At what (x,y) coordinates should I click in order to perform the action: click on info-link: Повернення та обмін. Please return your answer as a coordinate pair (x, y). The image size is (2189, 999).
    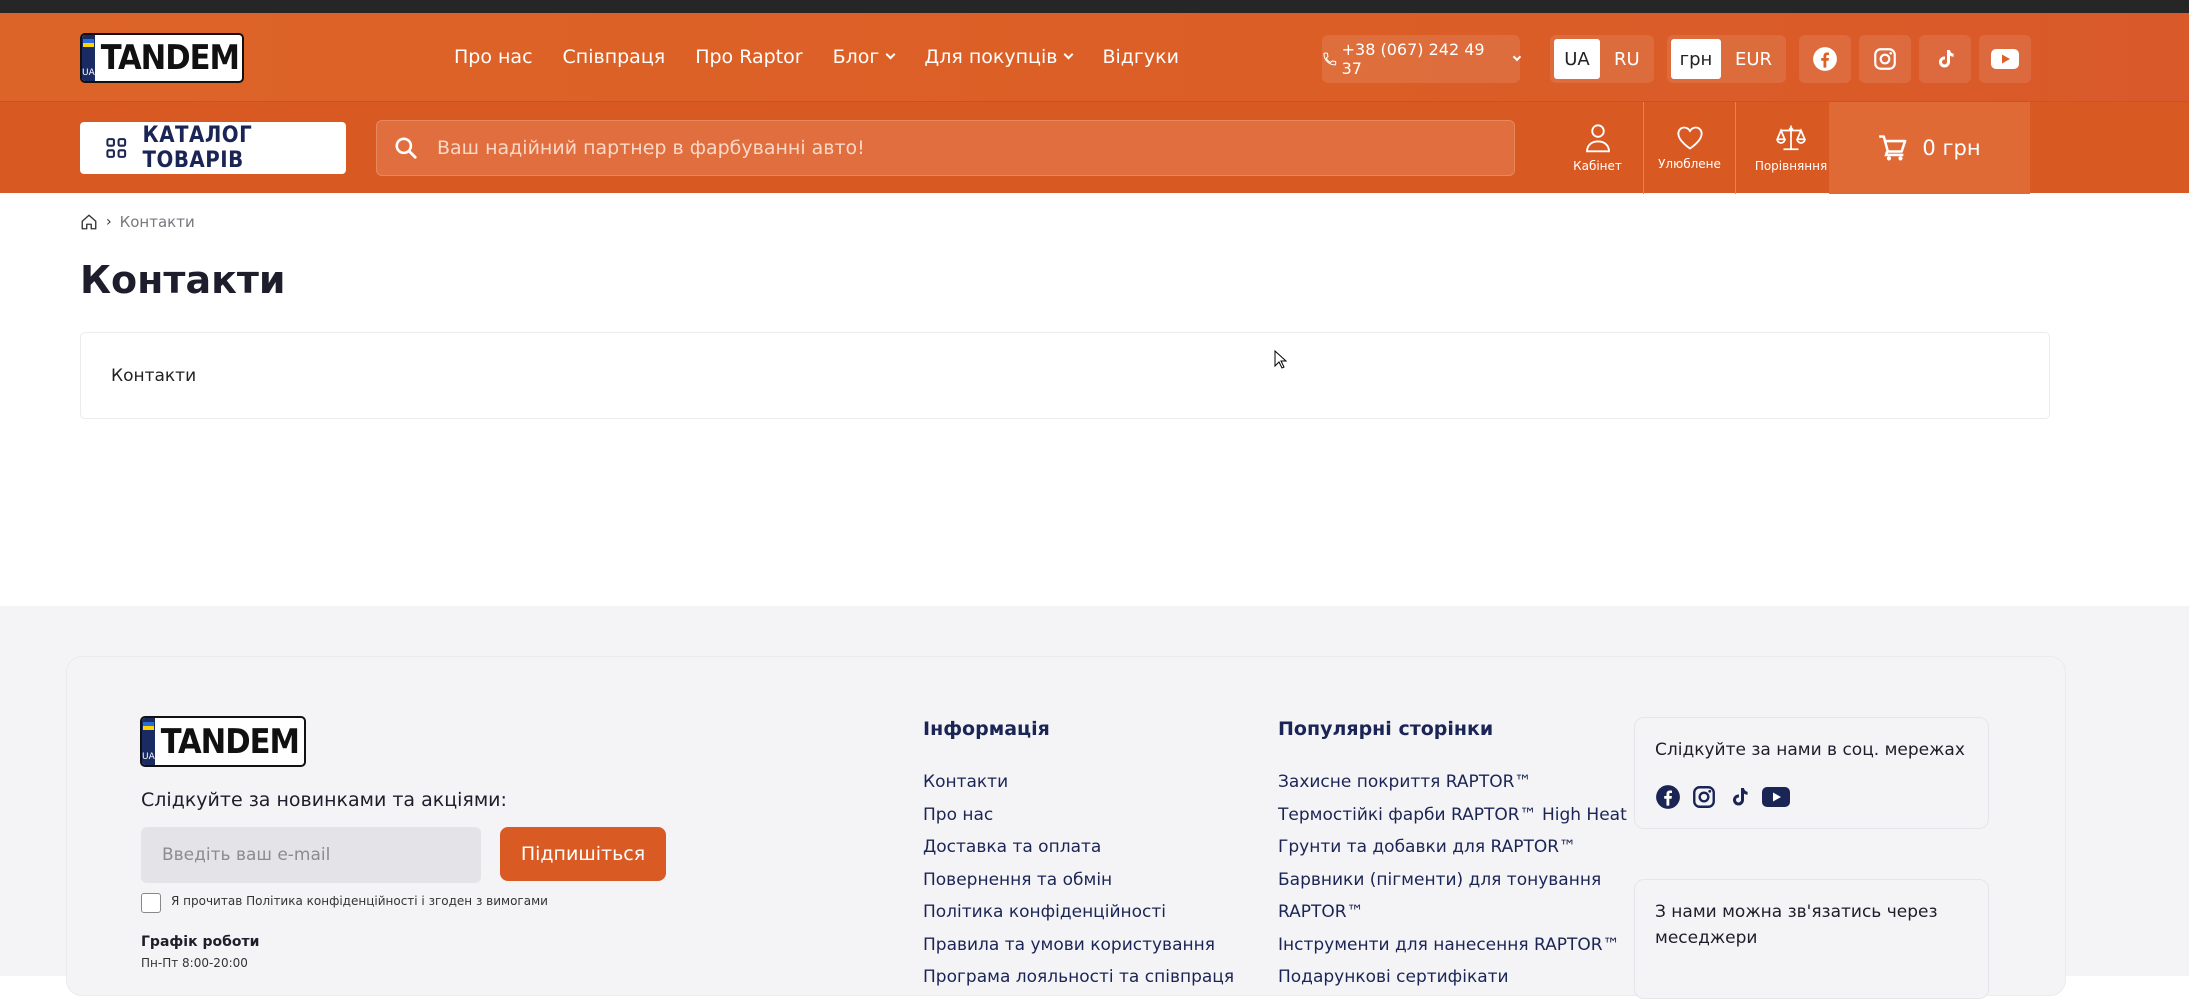
    Looking at the image, I should click on (1078, 880).